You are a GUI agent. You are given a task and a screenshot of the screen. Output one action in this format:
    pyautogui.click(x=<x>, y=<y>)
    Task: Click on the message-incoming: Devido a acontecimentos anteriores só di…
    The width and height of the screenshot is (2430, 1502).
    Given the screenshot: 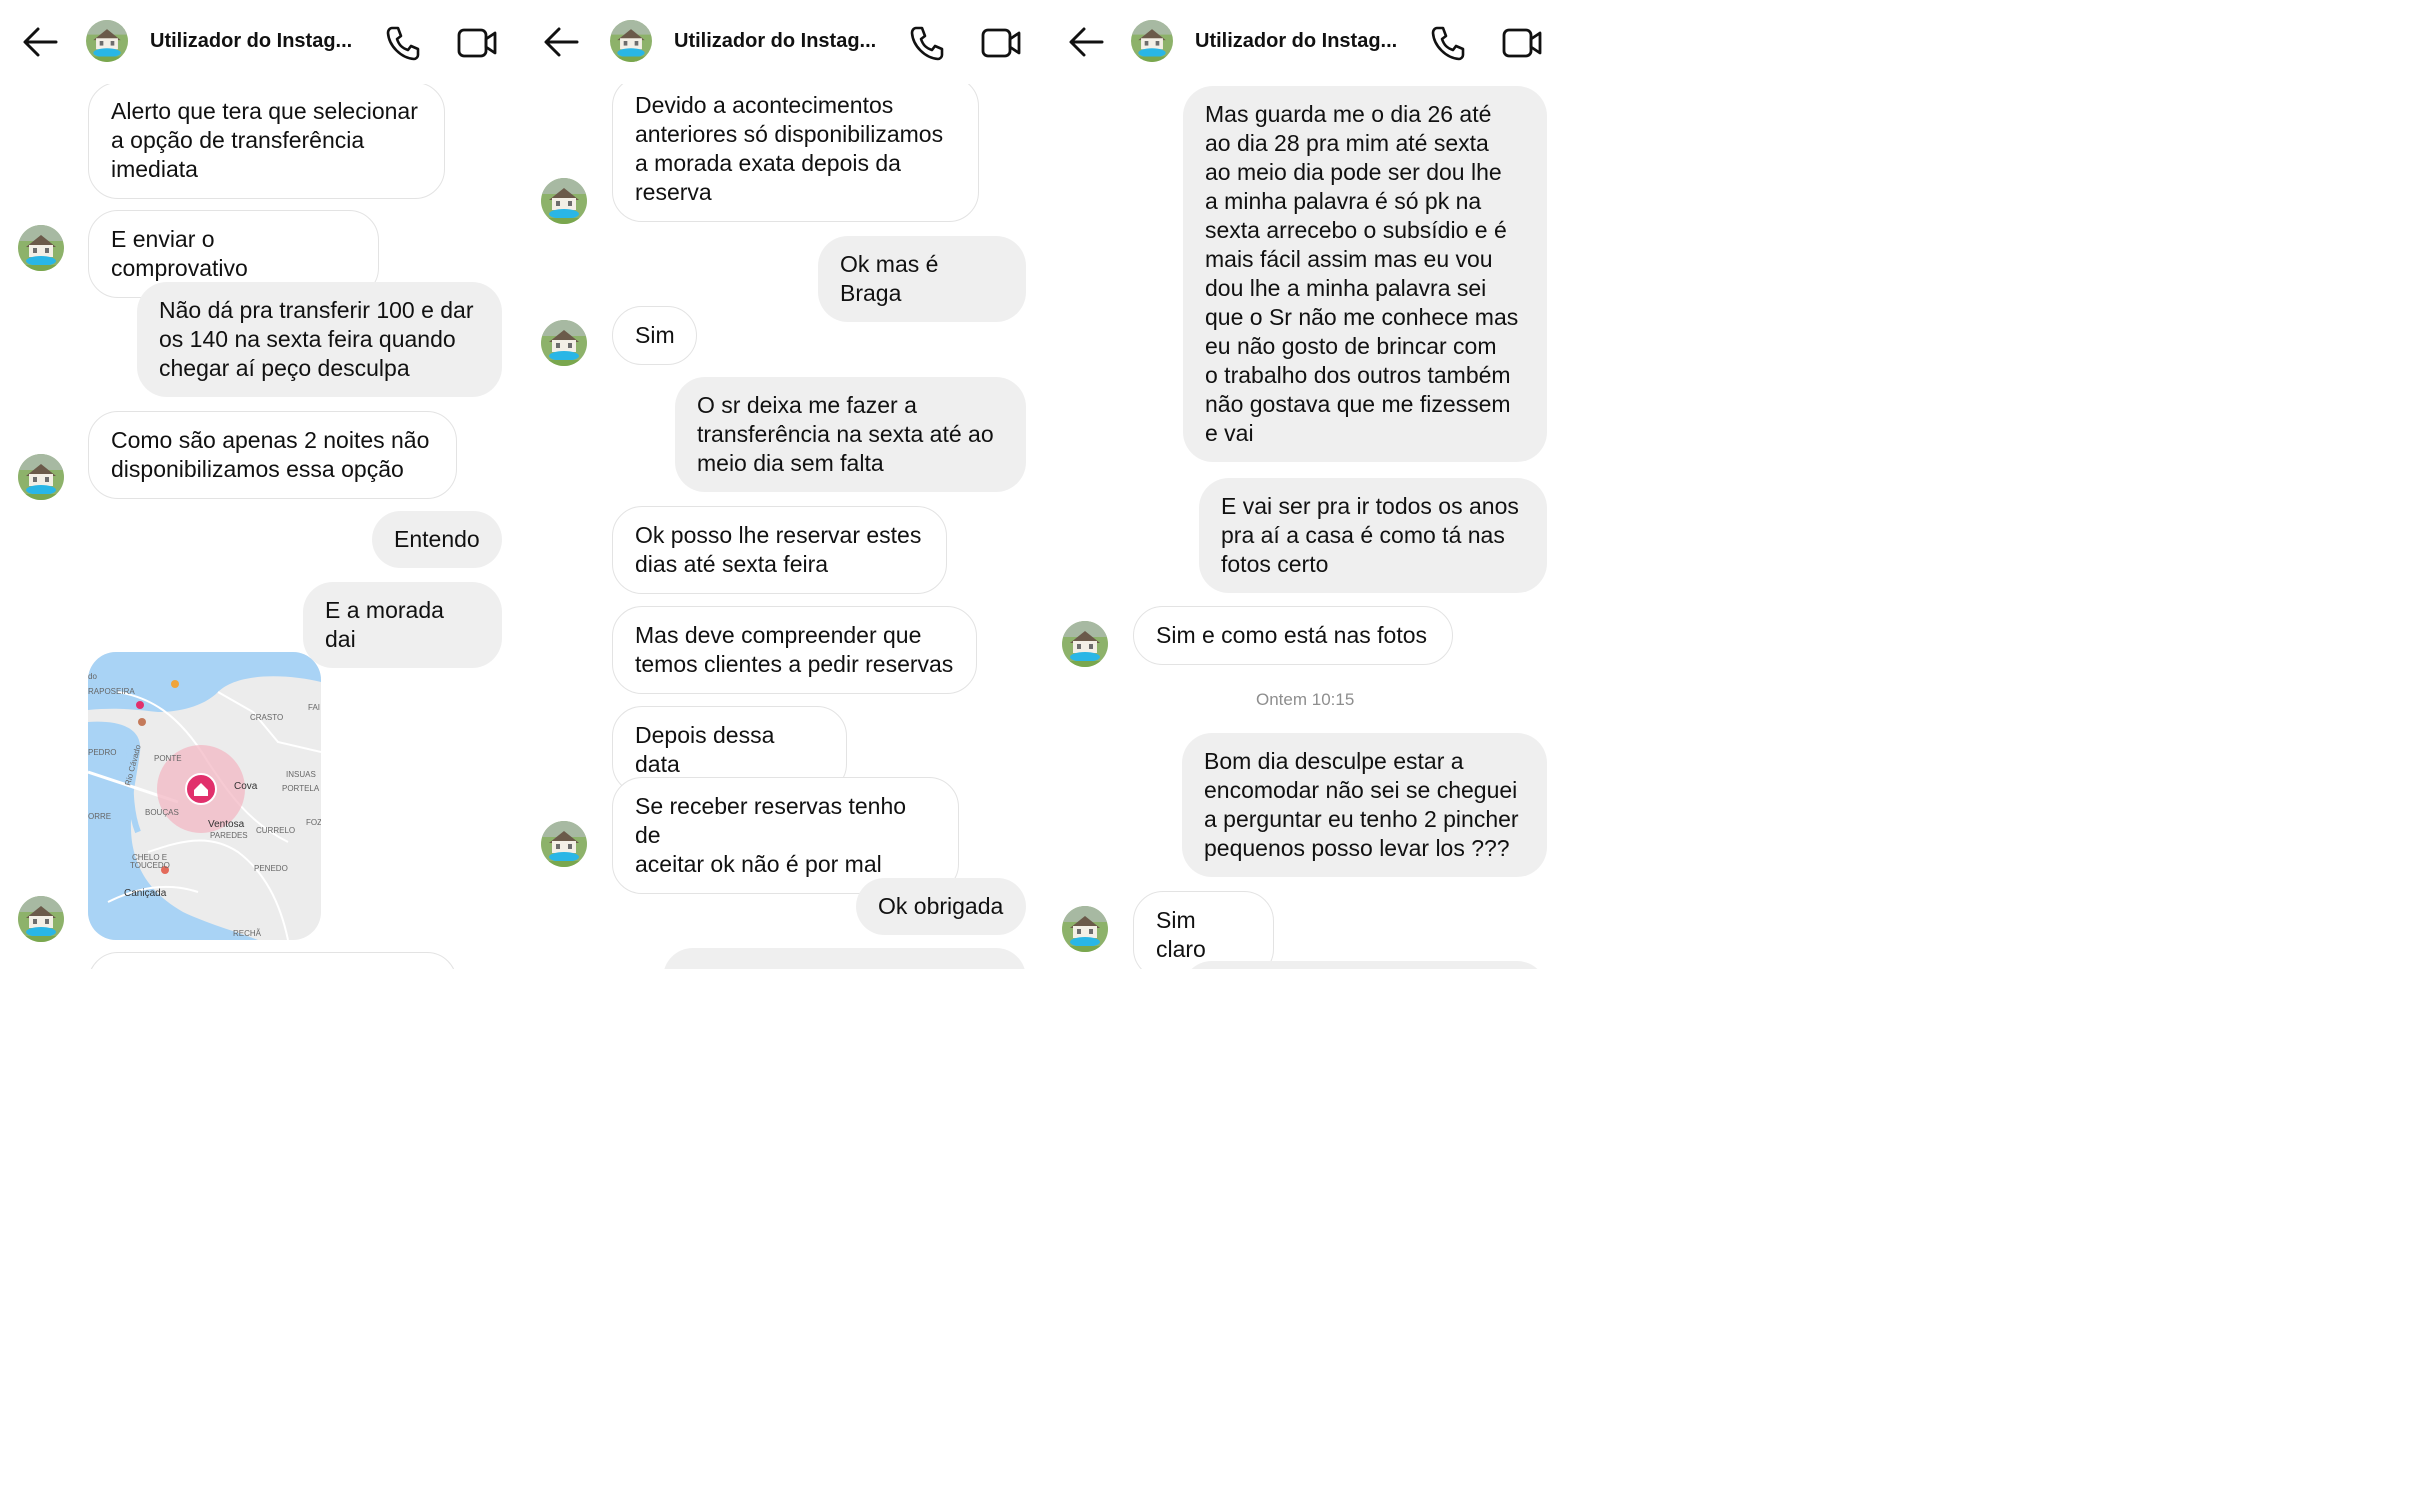 What is the action you would take?
    pyautogui.click(x=795, y=149)
    